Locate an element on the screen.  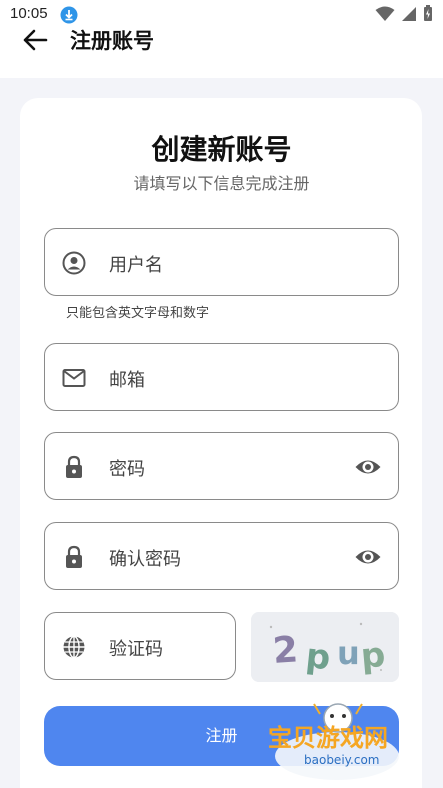
svg-text: 2 is located at coordinates (285, 650).